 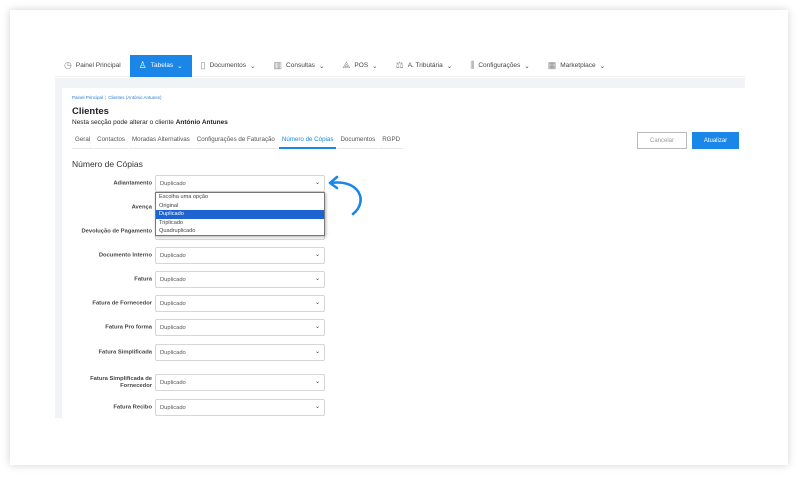 I want to click on nav-item-tabelas: ♙ Tabelas ⌄, so click(x=160, y=65).